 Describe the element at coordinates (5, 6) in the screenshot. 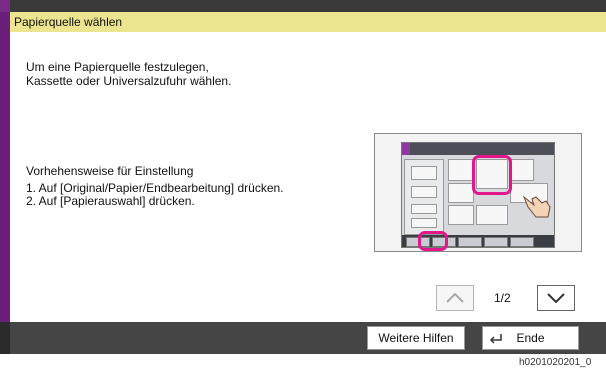

I see `top-bar-accent` at that location.